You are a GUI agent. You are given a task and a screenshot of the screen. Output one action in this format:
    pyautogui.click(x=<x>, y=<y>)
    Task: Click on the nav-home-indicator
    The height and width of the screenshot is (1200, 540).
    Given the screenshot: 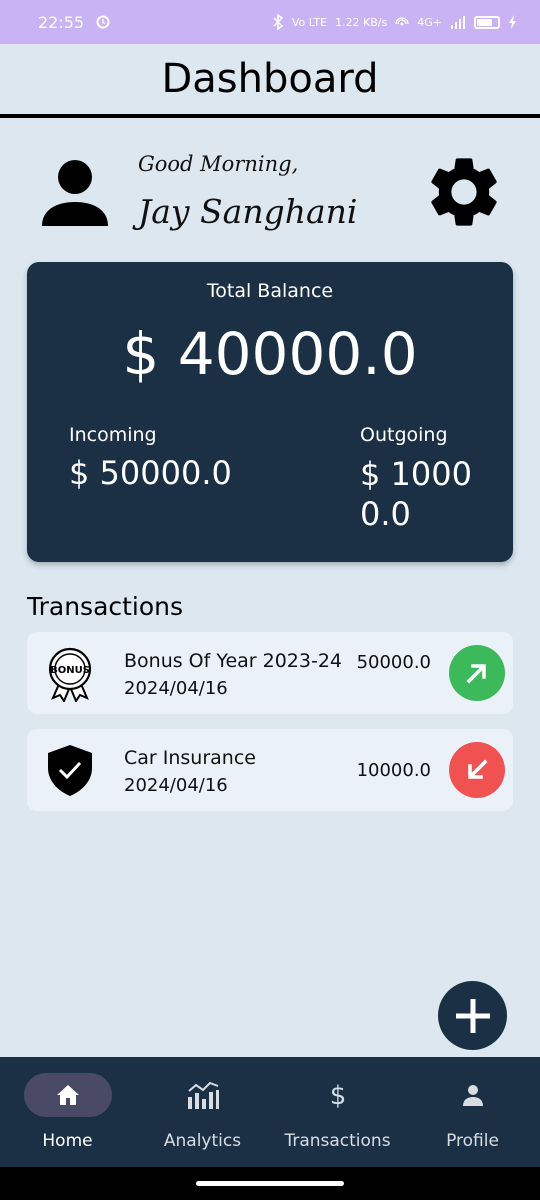 What is the action you would take?
    pyautogui.click(x=67, y=1095)
    